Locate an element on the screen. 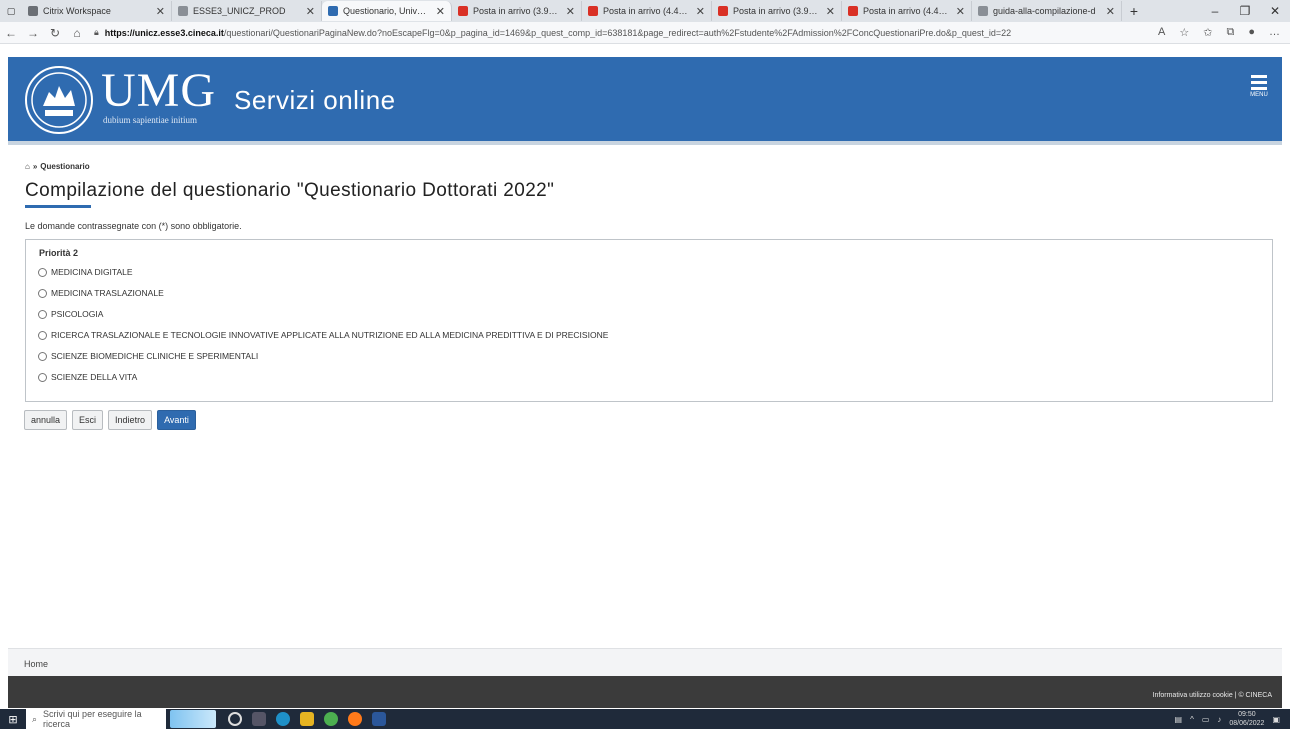 The image size is (1290, 729). windows-start-icon: ⊞ is located at coordinates (13, 719).